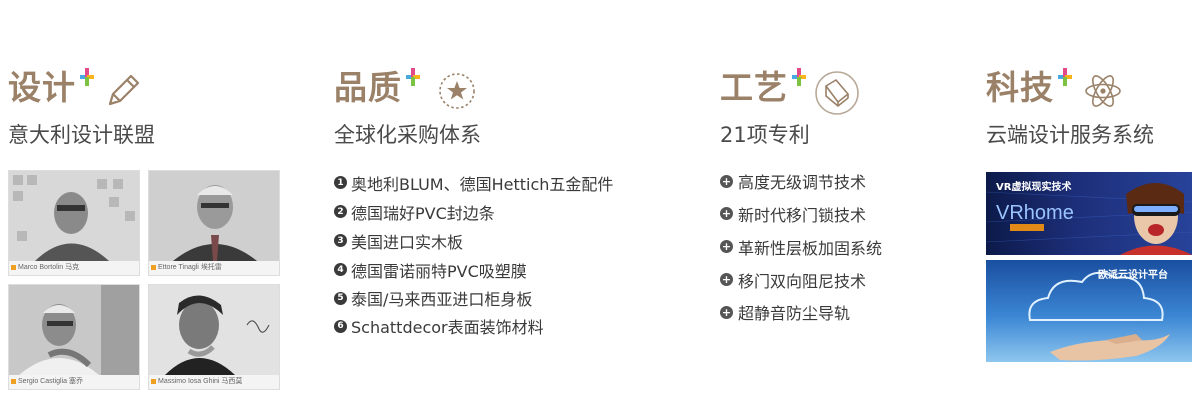 This screenshot has height=412, width=1200. What do you see at coordinates (340, 211) in the screenshot?
I see `number-badge: 2` at bounding box center [340, 211].